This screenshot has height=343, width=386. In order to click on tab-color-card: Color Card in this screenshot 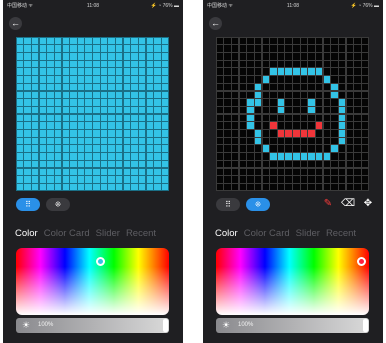, I will do `click(267, 233)`.